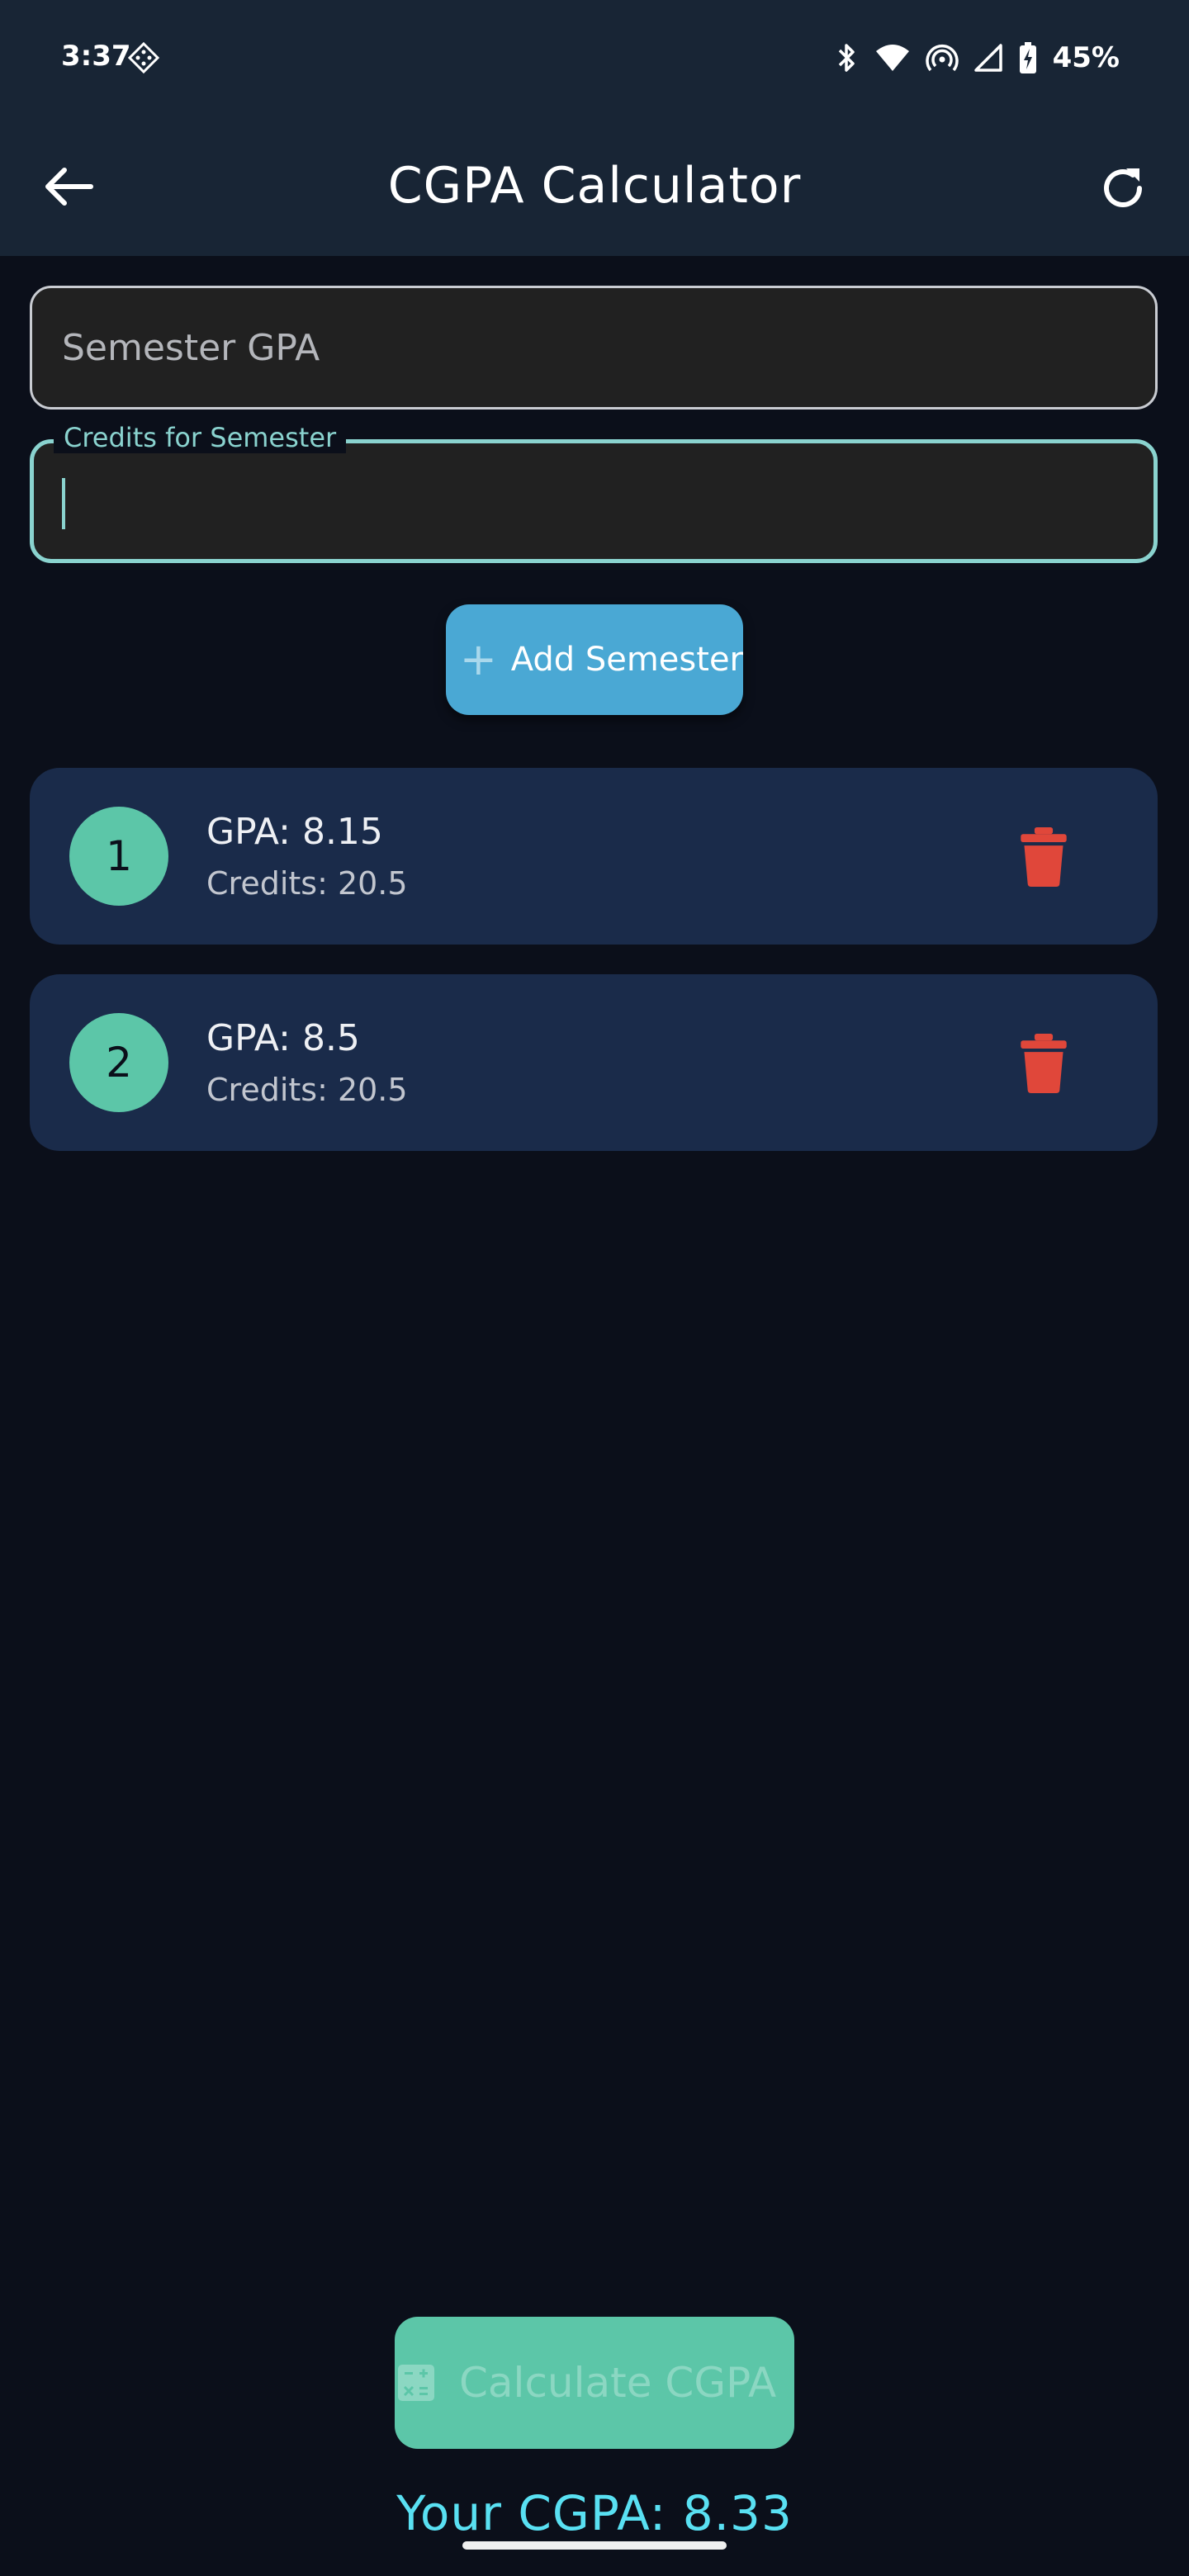 This screenshot has width=1189, height=2576. Describe the element at coordinates (626, 660) in the screenshot. I see `add-semester-label: Add Semester` at that location.